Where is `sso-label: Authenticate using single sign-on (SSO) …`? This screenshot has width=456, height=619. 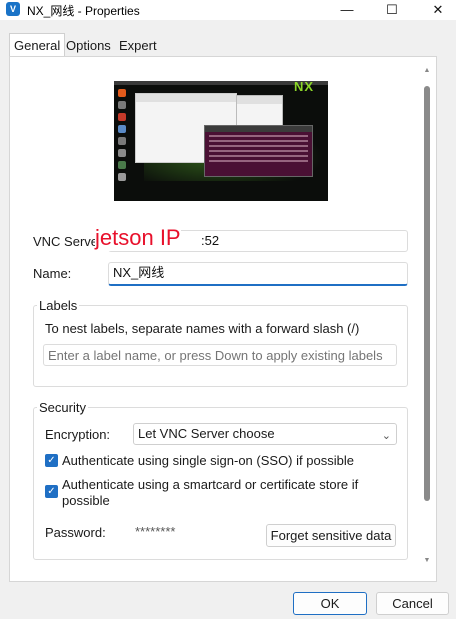 sso-label: Authenticate using single sign-on (SSO) … is located at coordinates (208, 460).